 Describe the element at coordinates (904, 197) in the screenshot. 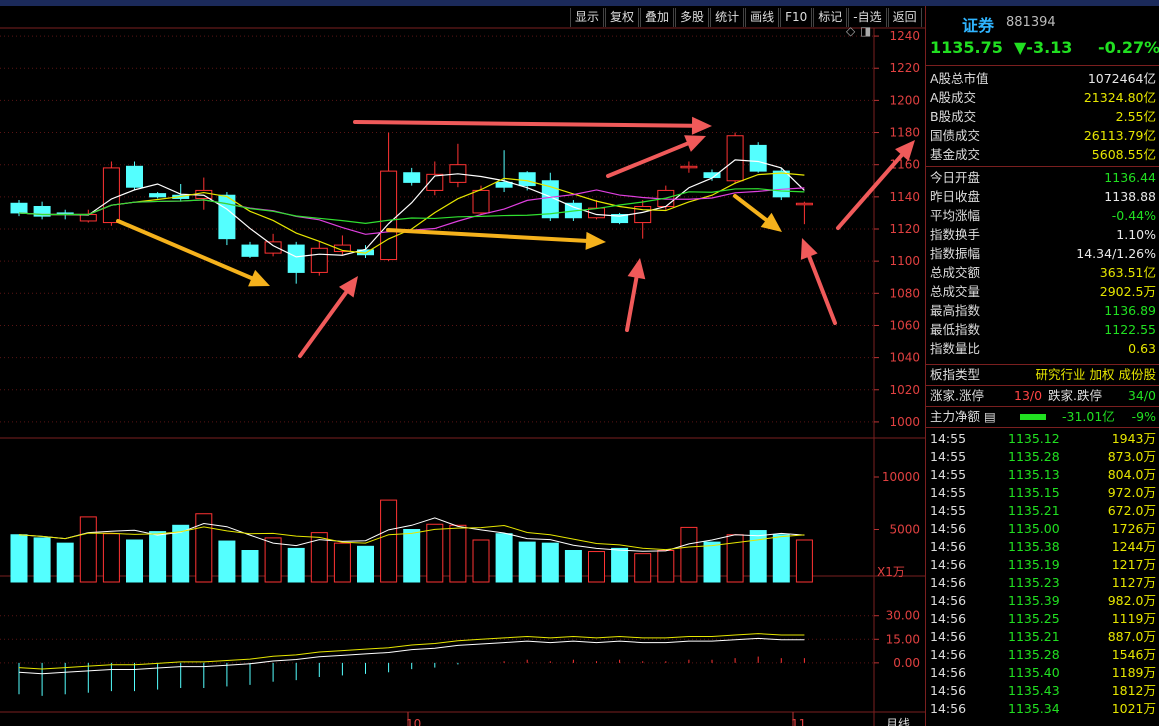

I see `price-tick-label: 1140` at that location.